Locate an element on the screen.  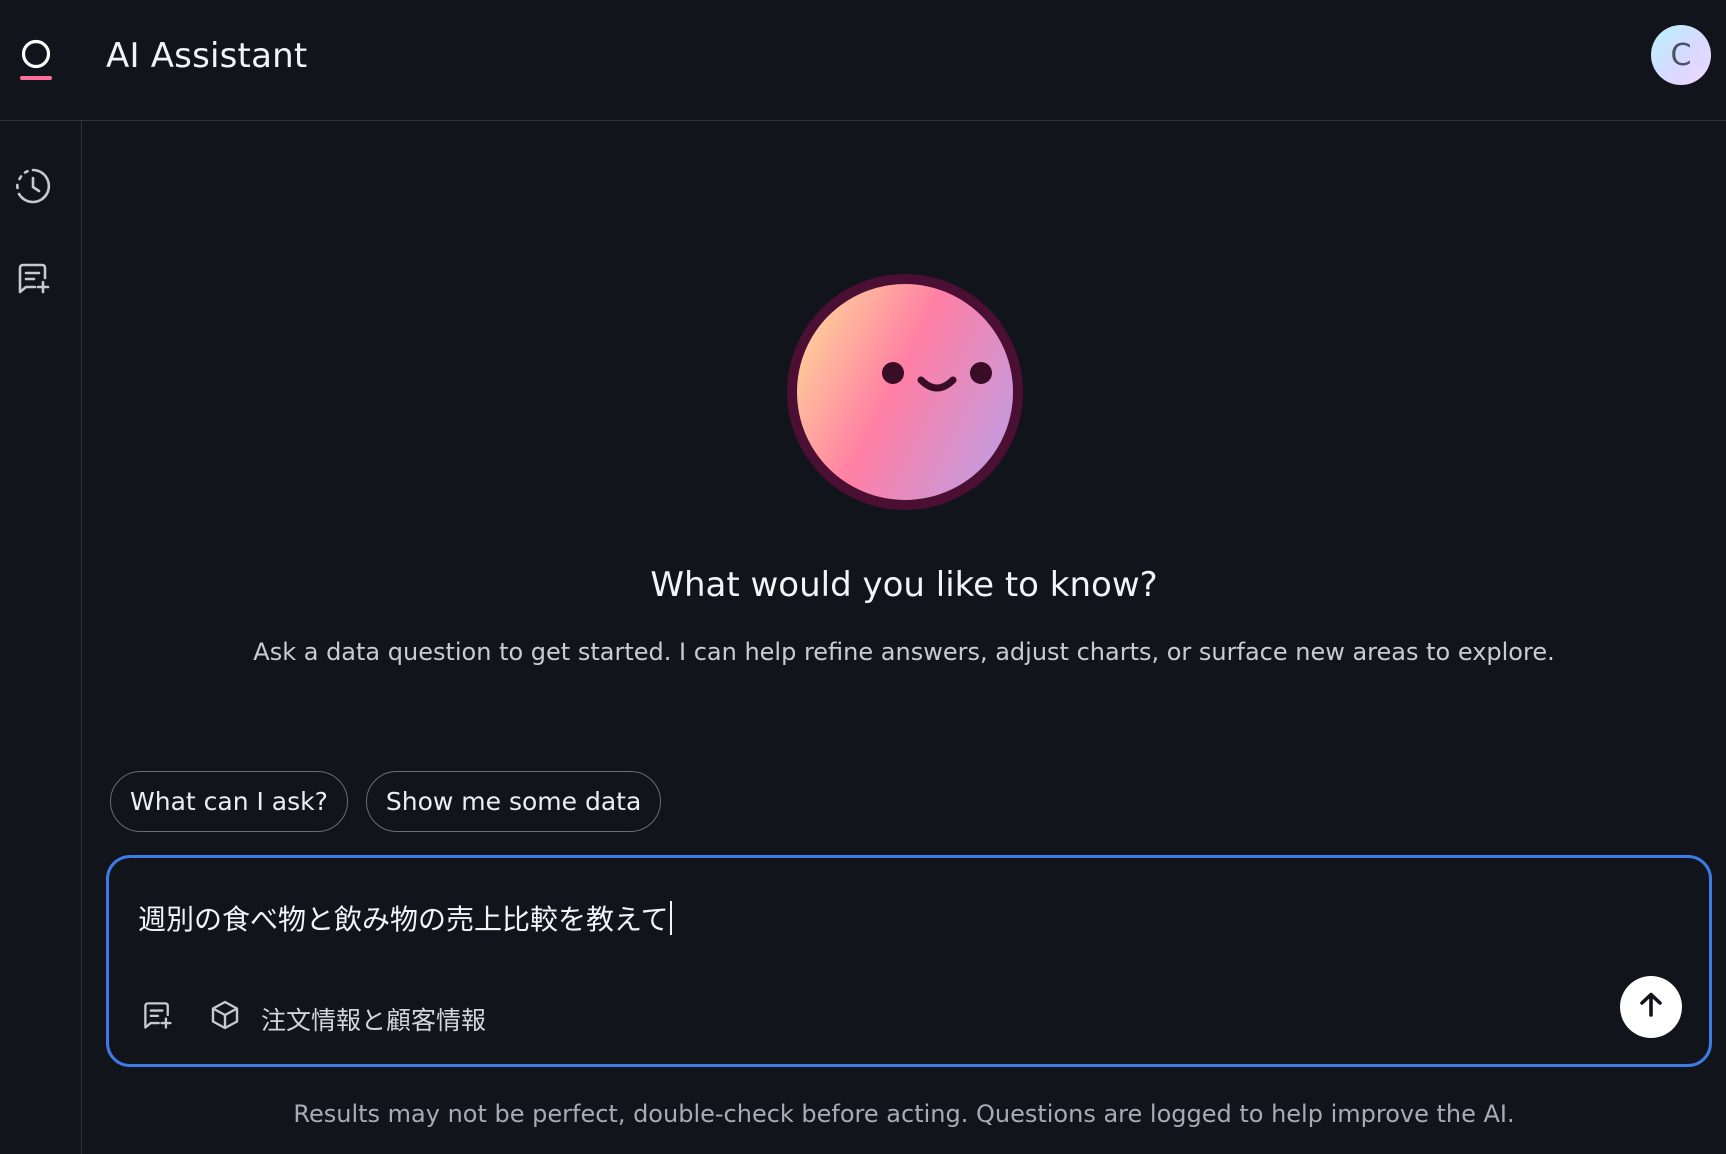
send-button is located at coordinates (1651, 1007).